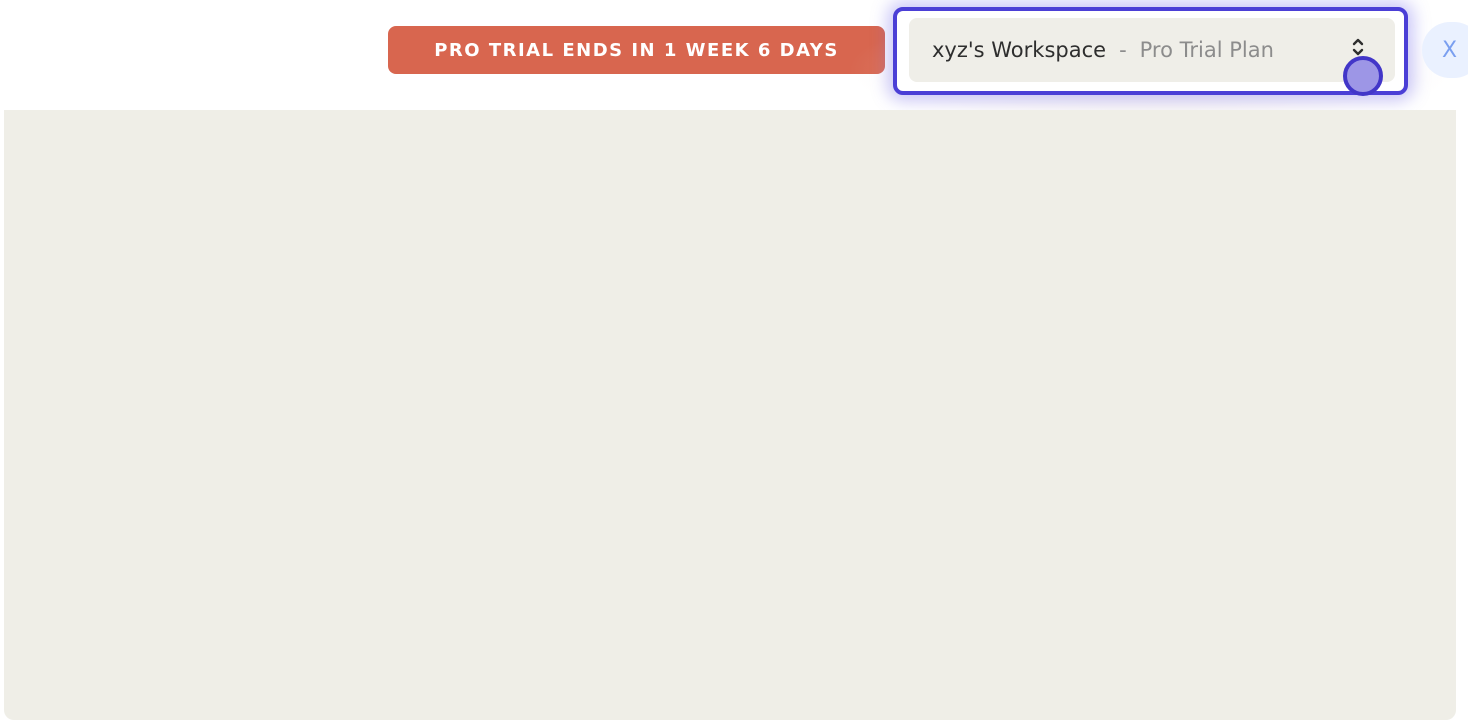 The width and height of the screenshot is (1468, 721). Describe the element at coordinates (1445, 50) in the screenshot. I see `next-button: X` at that location.